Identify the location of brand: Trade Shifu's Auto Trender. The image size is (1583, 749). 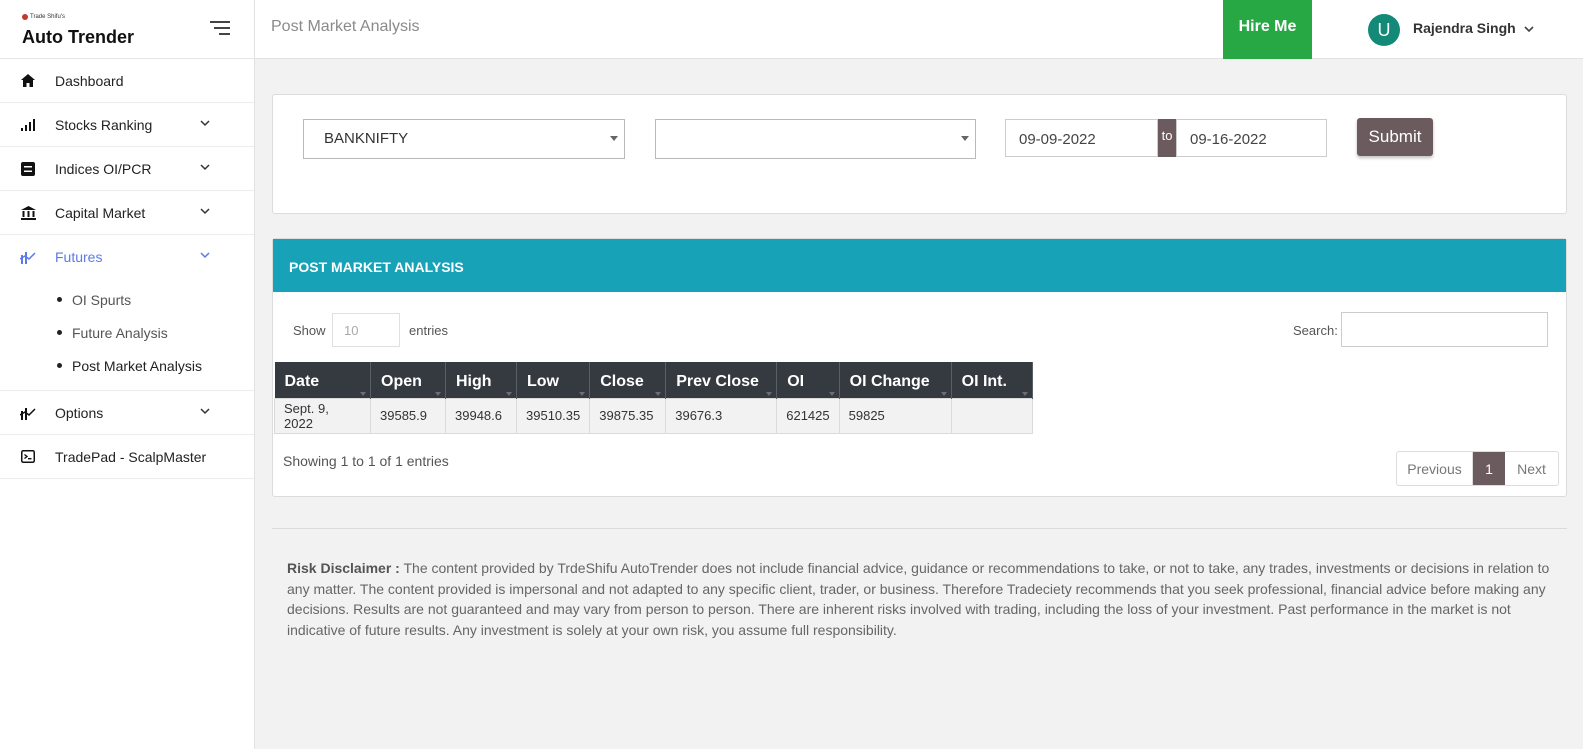
(127, 29).